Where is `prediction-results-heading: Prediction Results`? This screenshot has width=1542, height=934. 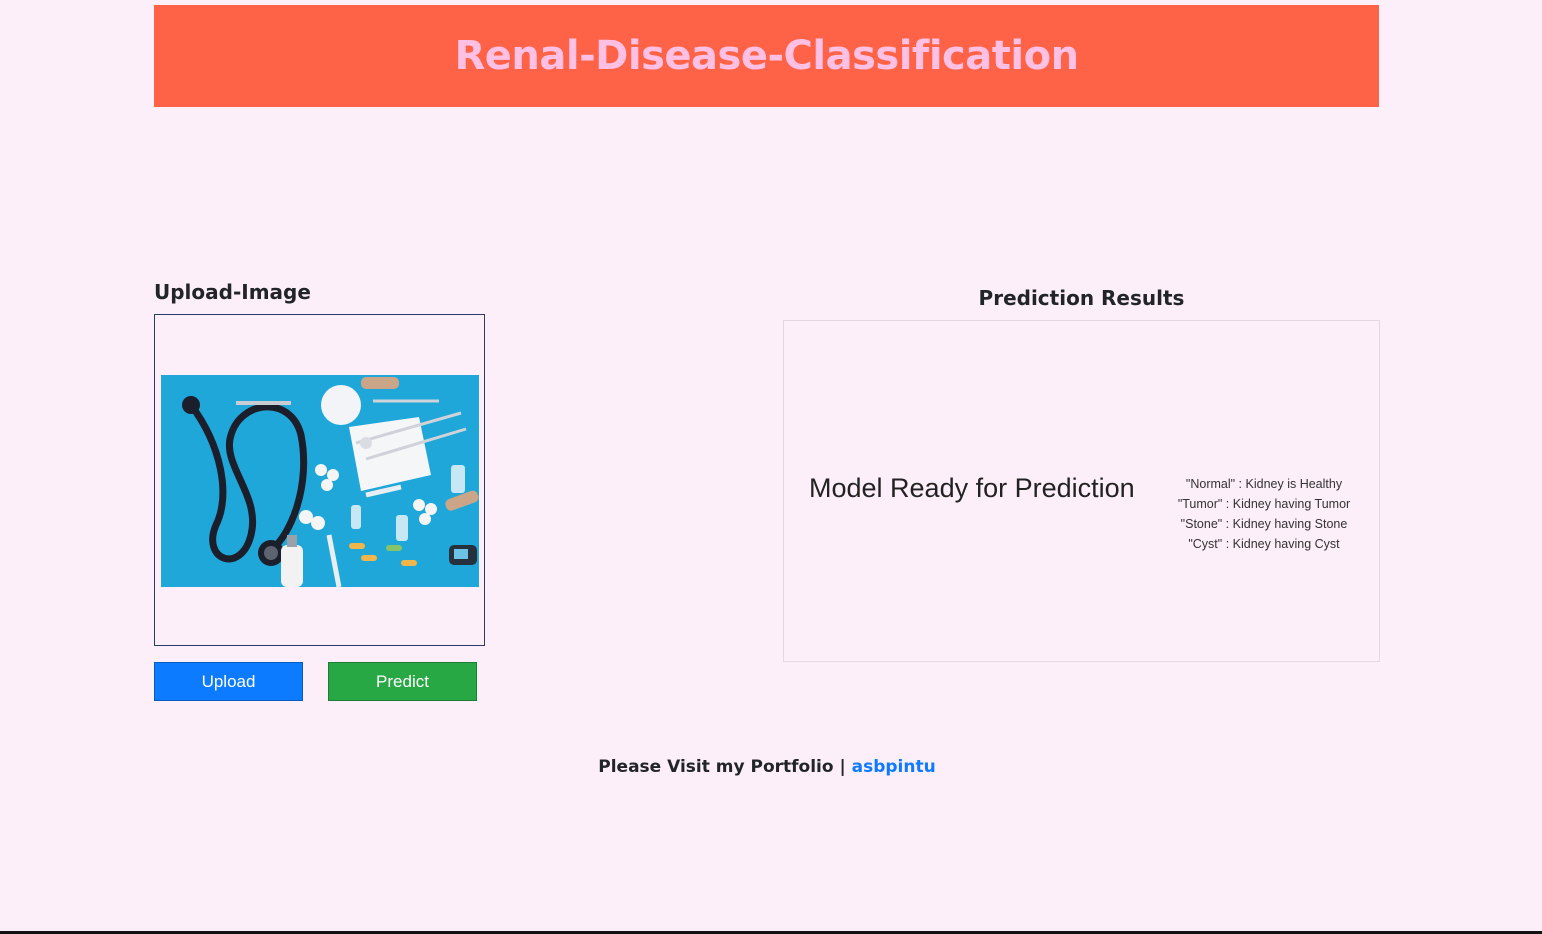 prediction-results-heading: Prediction Results is located at coordinates (1081, 298).